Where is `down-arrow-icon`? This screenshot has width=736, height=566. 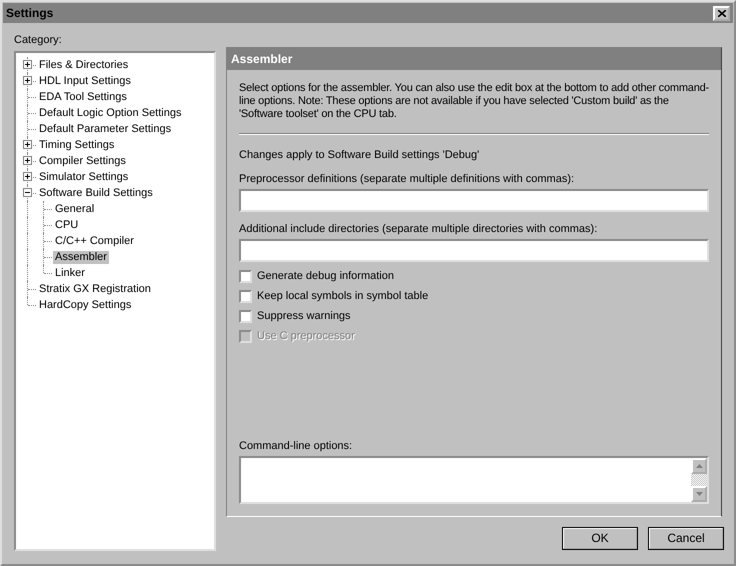 down-arrow-icon is located at coordinates (699, 494).